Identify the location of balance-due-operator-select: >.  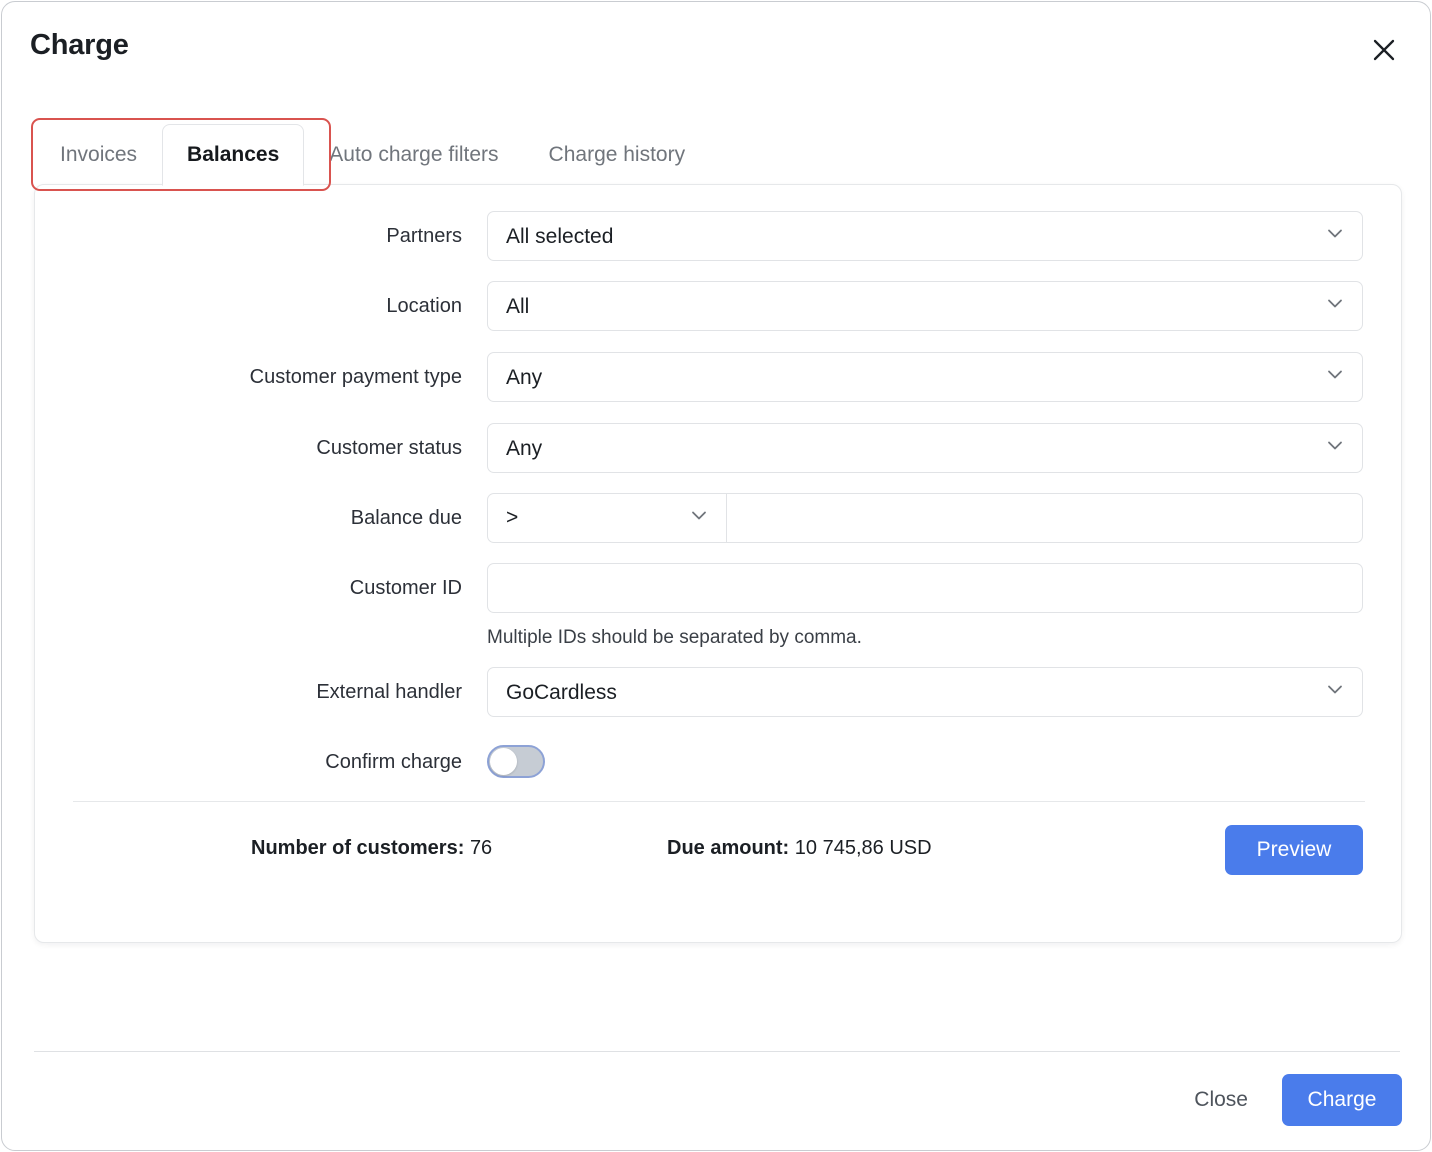
(607, 518).